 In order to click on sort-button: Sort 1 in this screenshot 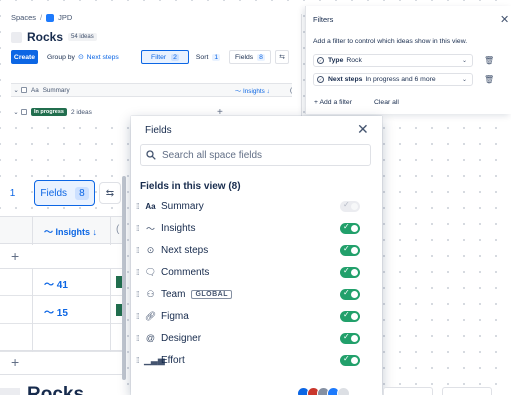, I will do `click(208, 57)`.